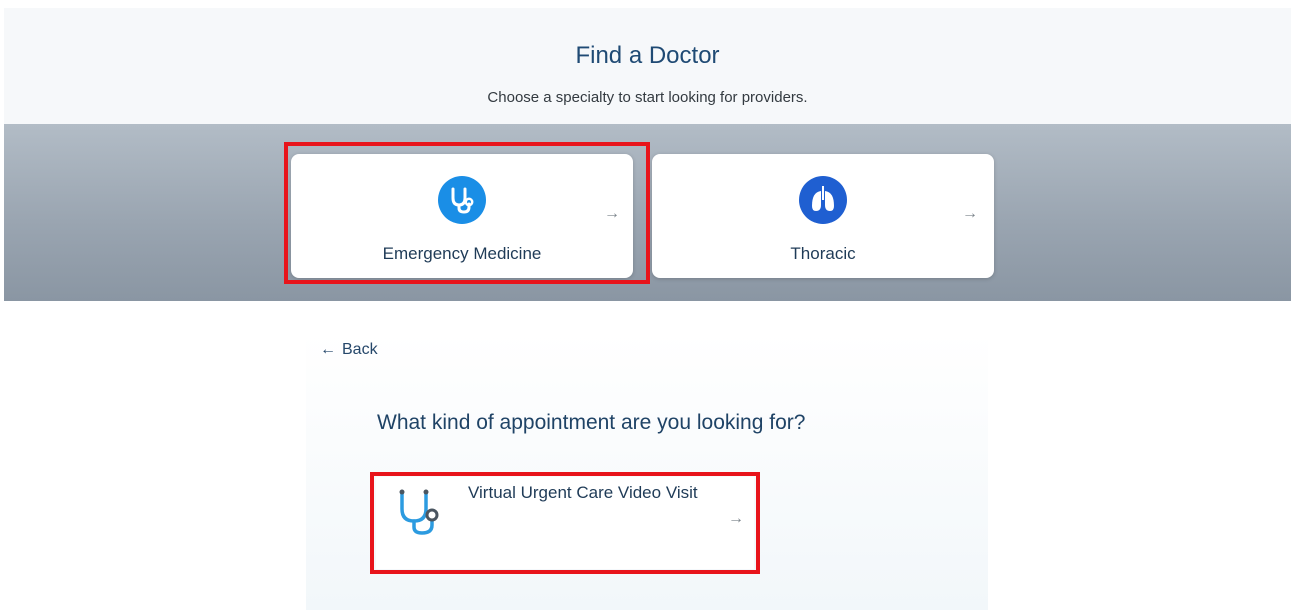  Describe the element at coordinates (823, 253) in the screenshot. I see `specialty-label: Thoracic` at that location.